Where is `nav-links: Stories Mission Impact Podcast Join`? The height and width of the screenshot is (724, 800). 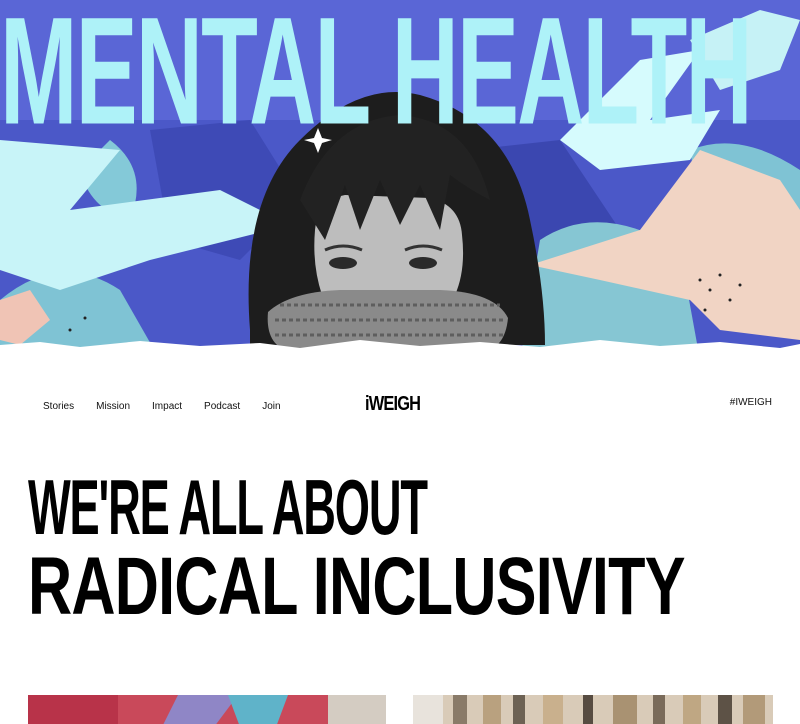
nav-links: Stories Mission Impact Podcast Join is located at coordinates (162, 406).